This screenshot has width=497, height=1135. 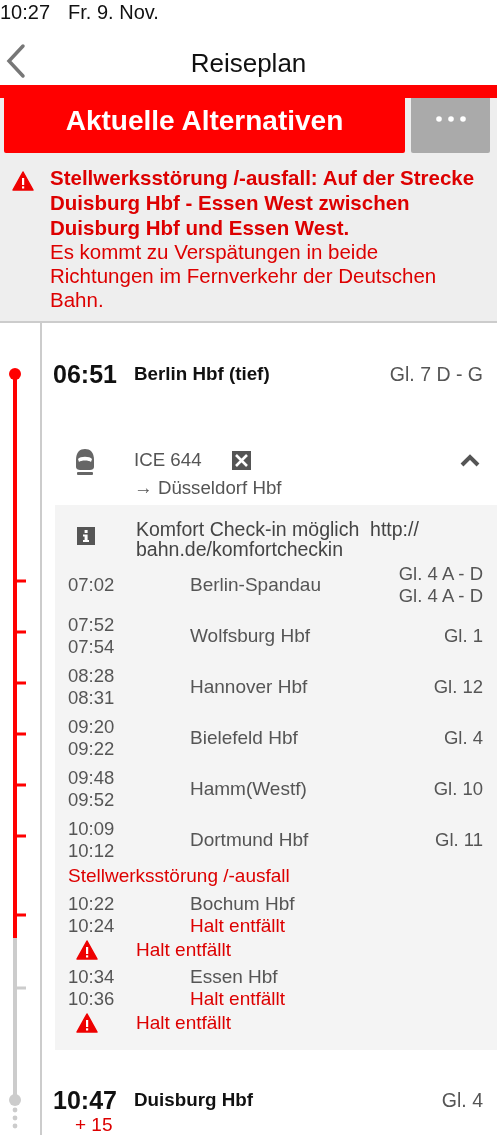 What do you see at coordinates (251, 635) in the screenshot?
I see `station-name: Wolfsburg Hbf` at bounding box center [251, 635].